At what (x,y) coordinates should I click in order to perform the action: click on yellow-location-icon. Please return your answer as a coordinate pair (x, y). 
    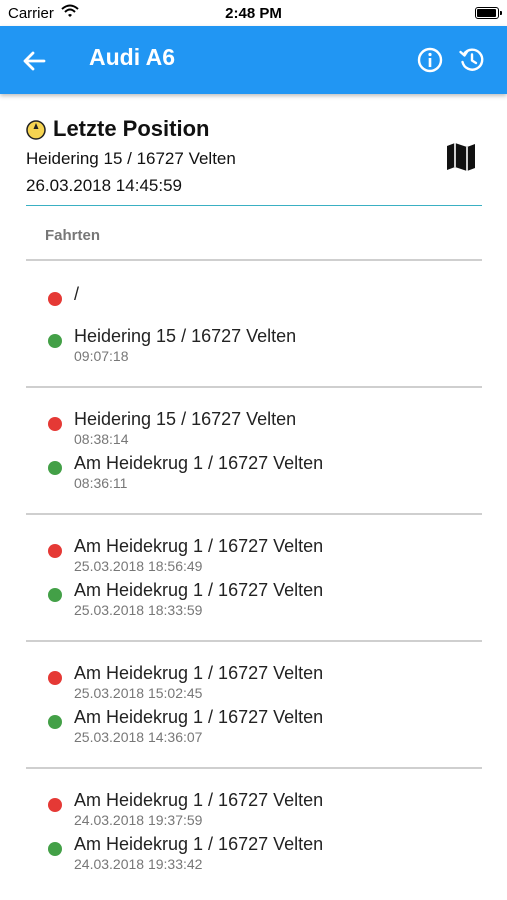
    Looking at the image, I should click on (36, 130).